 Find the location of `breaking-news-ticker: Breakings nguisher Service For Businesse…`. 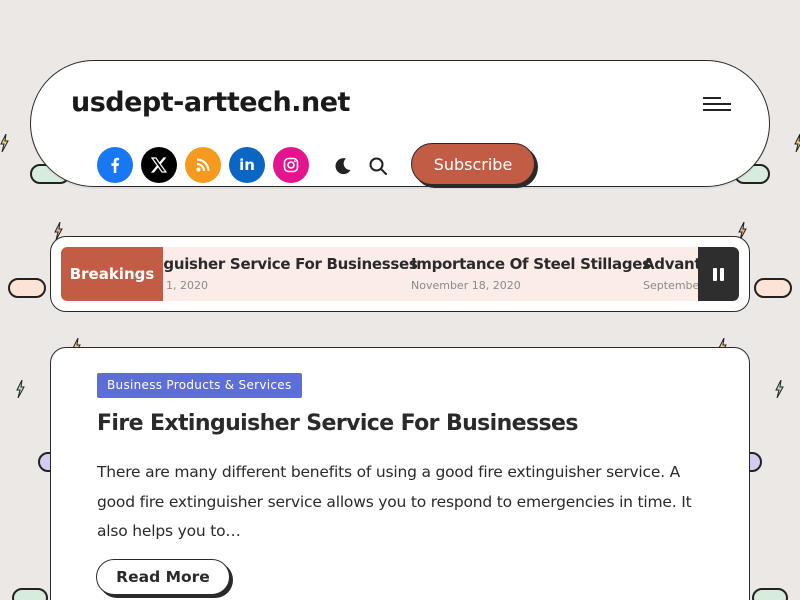

breaking-news-ticker: Breakings nguisher Service For Businesse… is located at coordinates (400, 274).